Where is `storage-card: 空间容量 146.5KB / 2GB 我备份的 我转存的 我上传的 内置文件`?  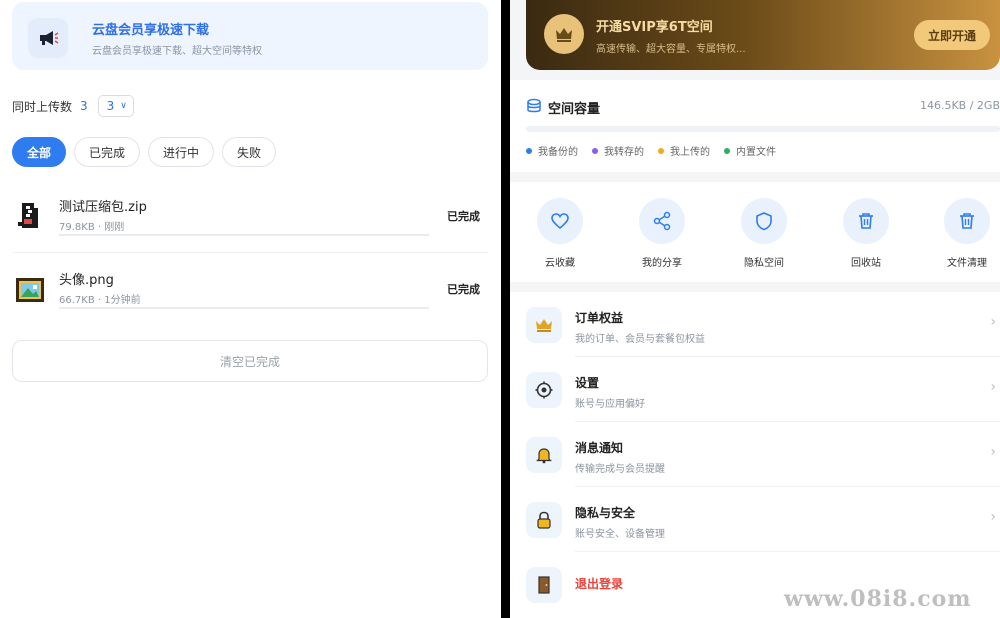
storage-card: 空间容量 146.5KB / 2GB 我备份的 我转存的 我上传的 内置文件 is located at coordinates (755, 126).